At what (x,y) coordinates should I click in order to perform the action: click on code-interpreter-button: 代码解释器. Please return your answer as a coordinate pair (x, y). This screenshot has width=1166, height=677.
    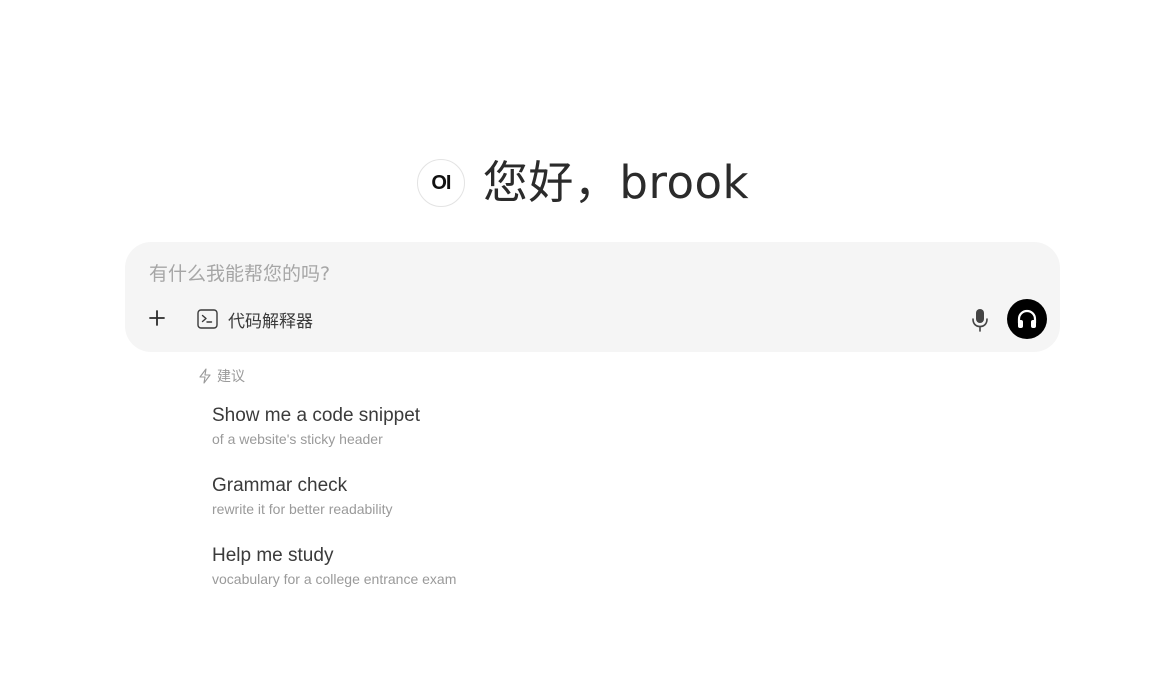
    Looking at the image, I should click on (255, 319).